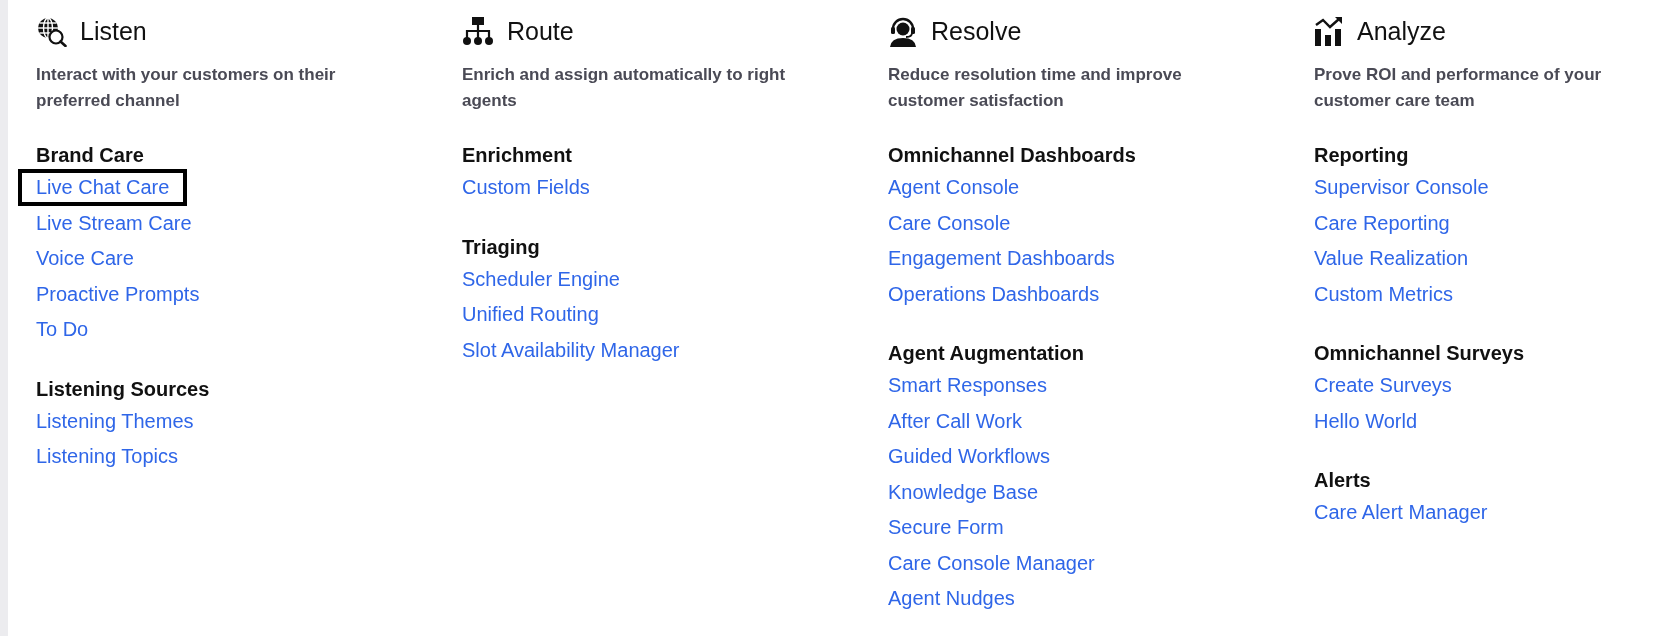  I want to click on nav-link: Voice Care, so click(85, 258).